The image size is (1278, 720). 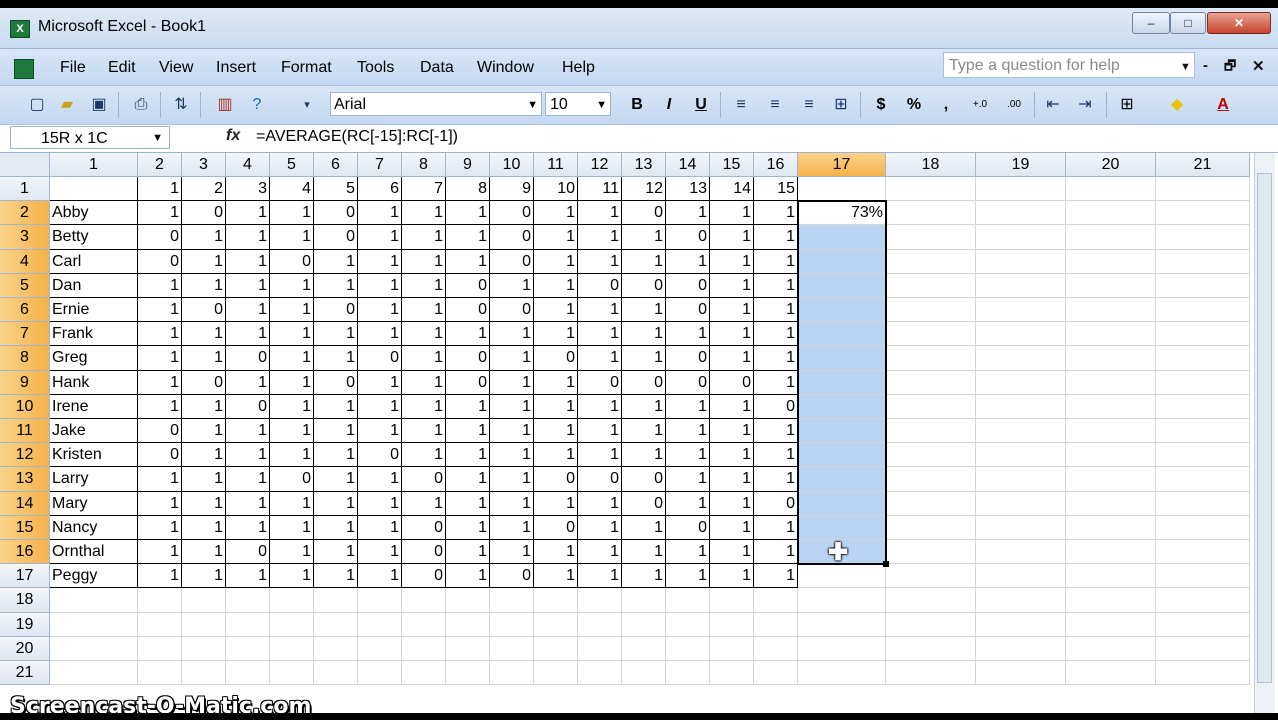 I want to click on row-header: 16, so click(x=25, y=552).